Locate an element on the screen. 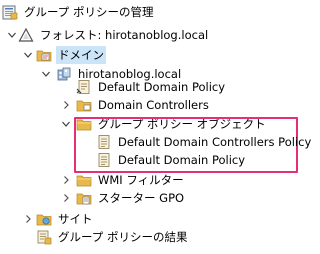 This screenshot has height=254, width=320. tree-item-domain-controllers: Domain Controllers is located at coordinates (143, 105).